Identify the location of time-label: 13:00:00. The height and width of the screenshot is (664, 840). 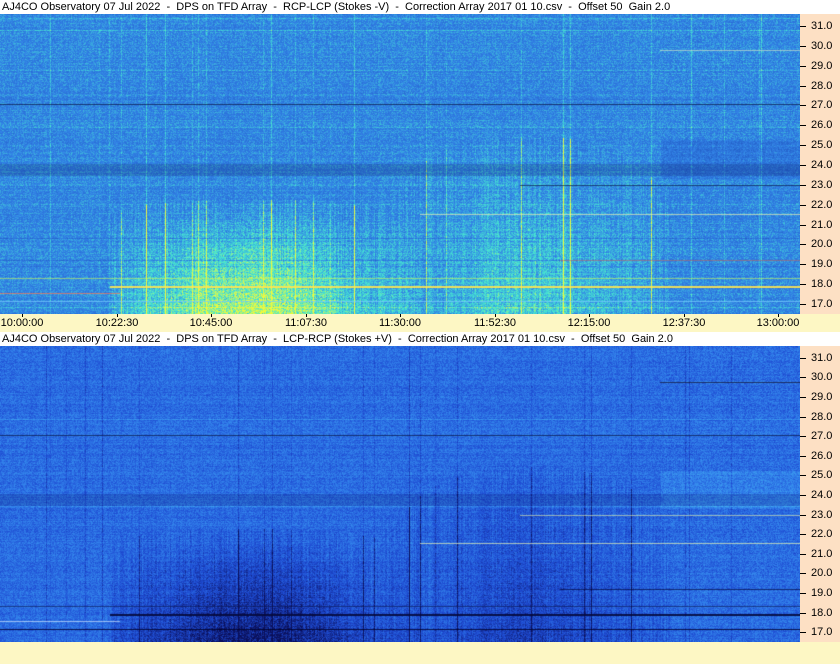
(778, 323).